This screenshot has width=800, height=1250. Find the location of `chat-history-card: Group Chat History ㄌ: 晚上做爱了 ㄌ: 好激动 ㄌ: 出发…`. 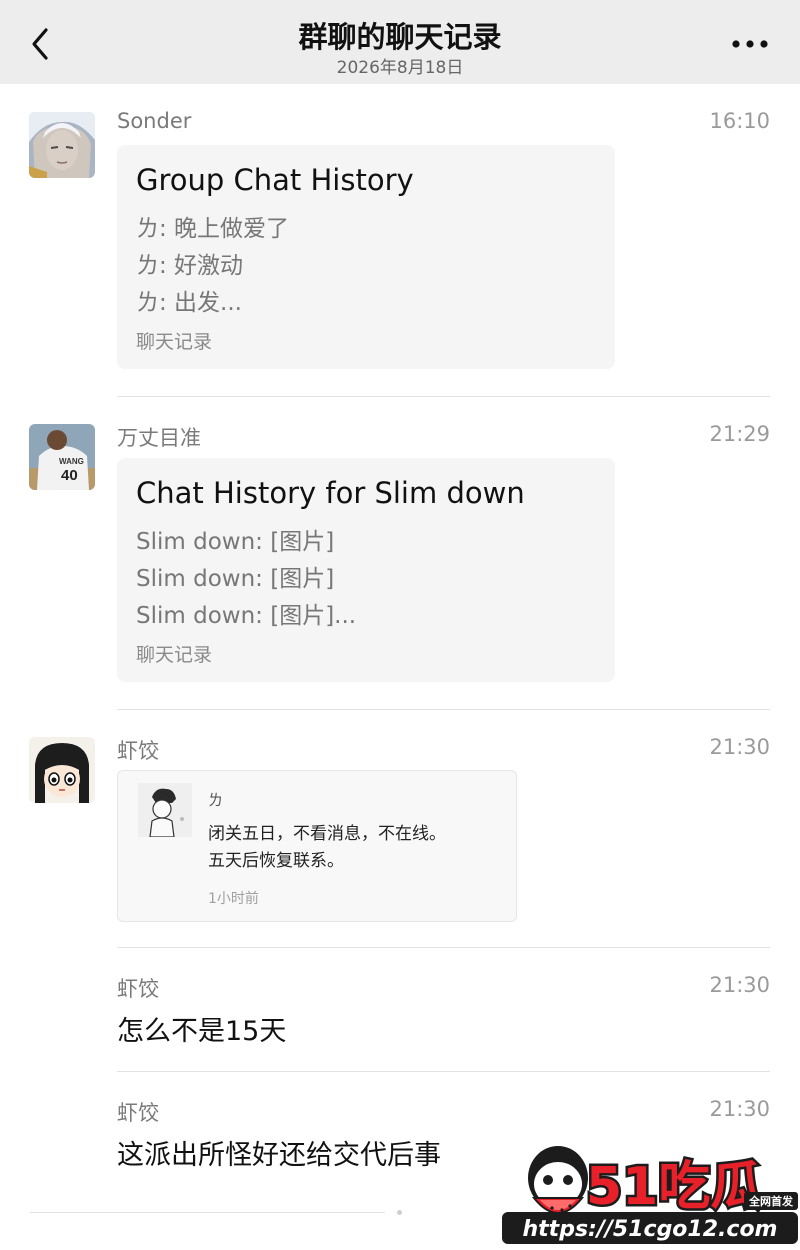

chat-history-card: Group Chat History ㄌ: 晚上做爱了 ㄌ: 好激动 ㄌ: 出发… is located at coordinates (366, 257).